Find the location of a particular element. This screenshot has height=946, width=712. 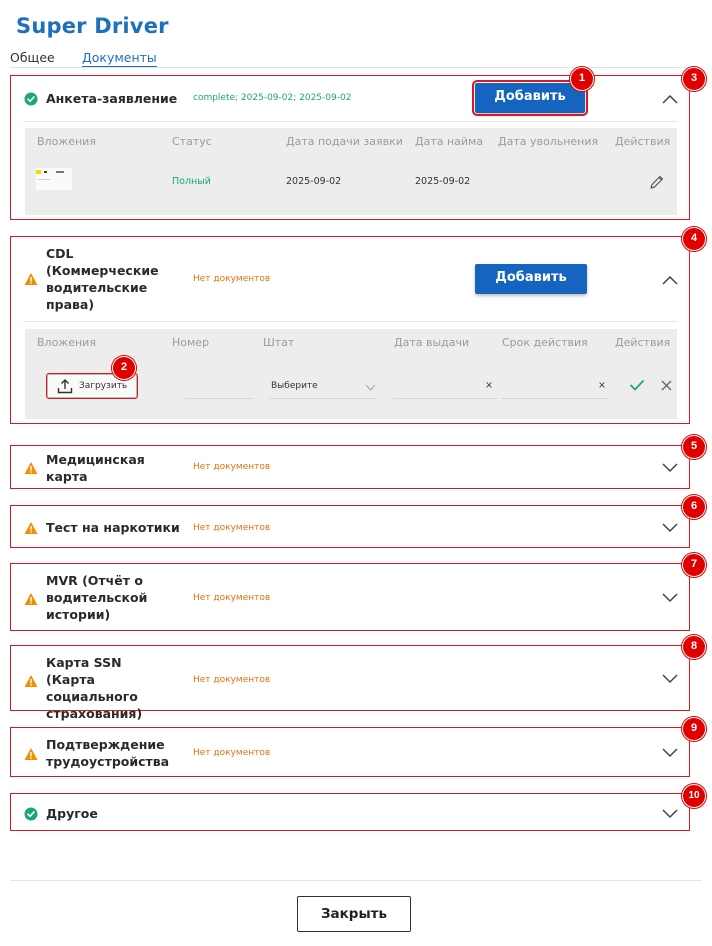

tab-bar: Общее Документы is located at coordinates (350, 59).